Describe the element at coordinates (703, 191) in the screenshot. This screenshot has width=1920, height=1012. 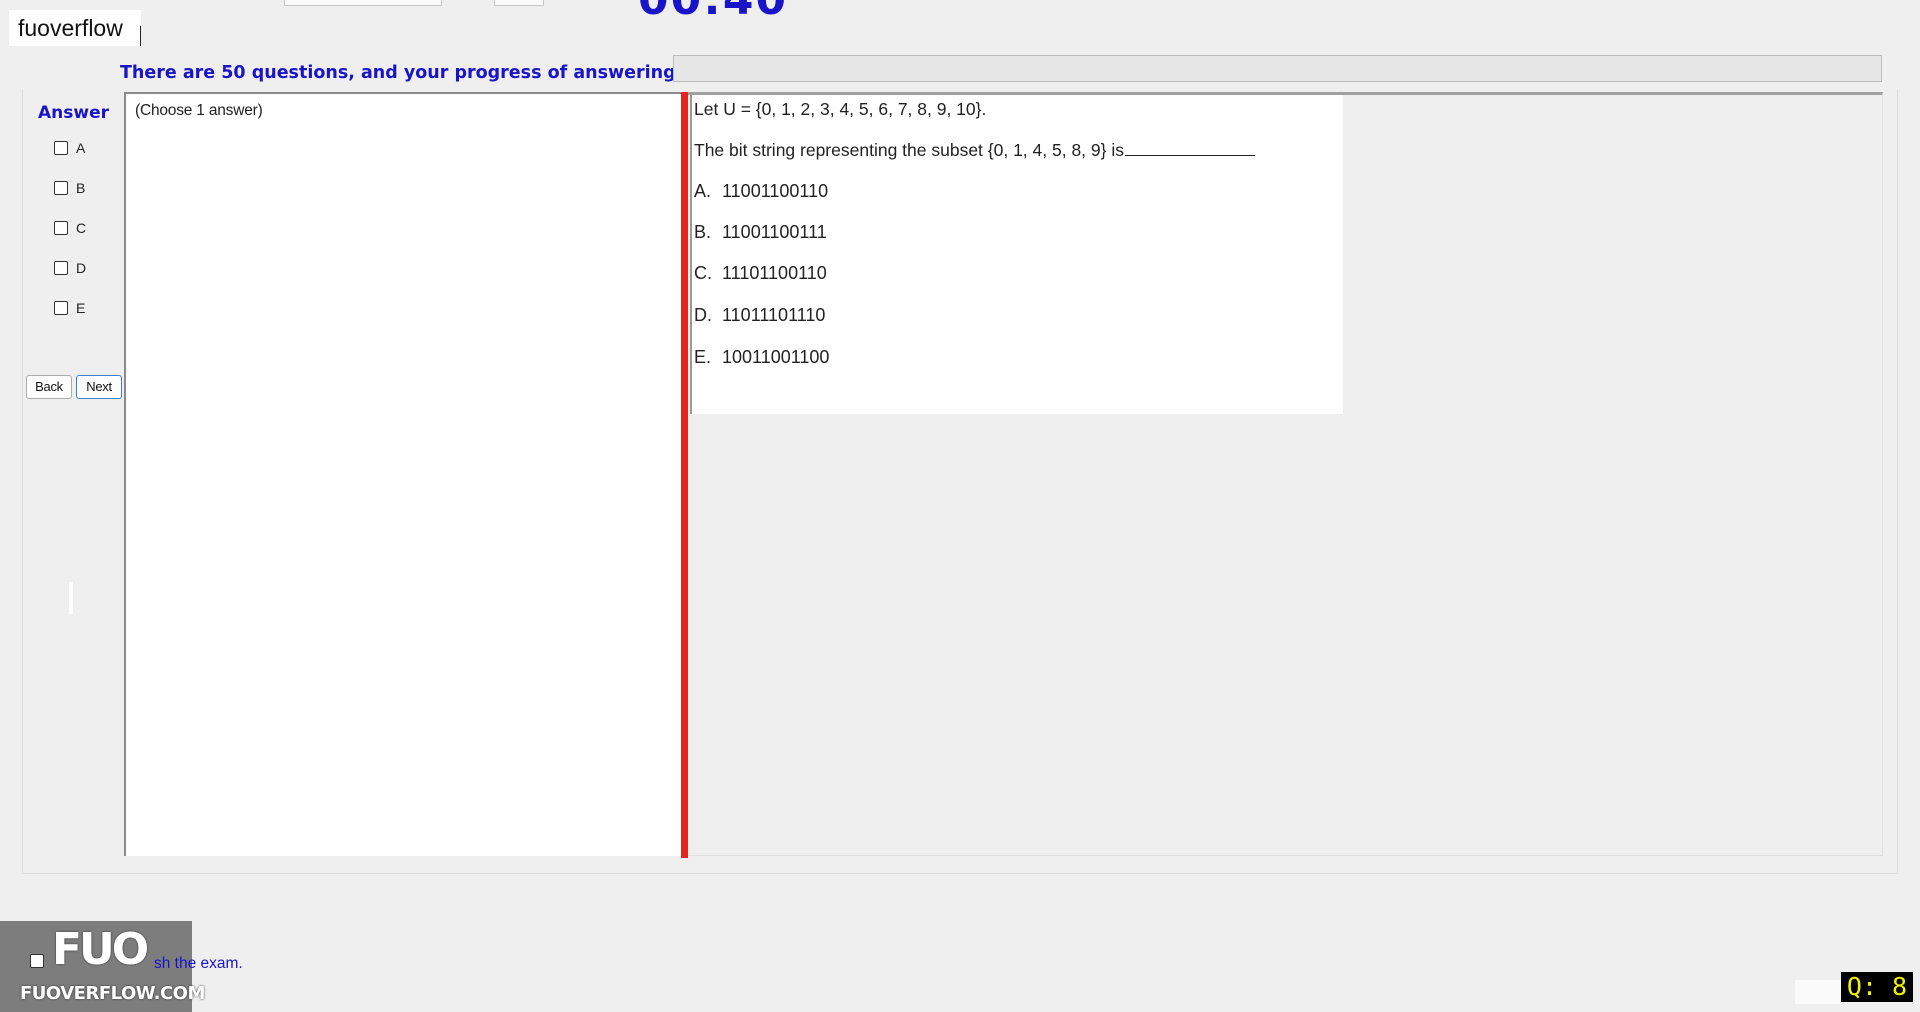
I see `choice-letter: A.` at that location.